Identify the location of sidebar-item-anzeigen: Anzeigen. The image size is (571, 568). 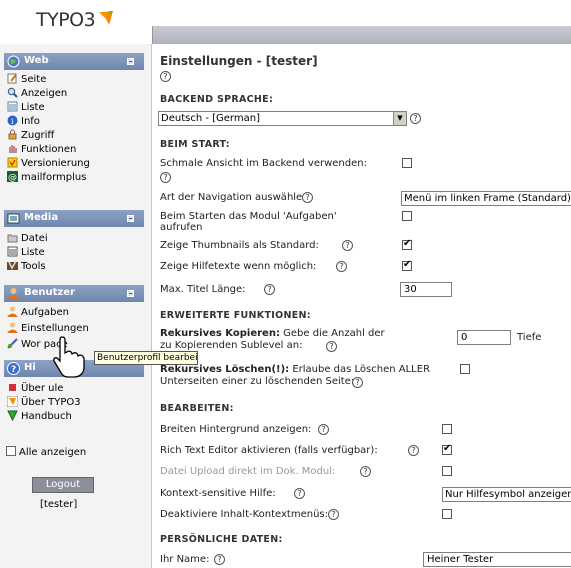
(37, 93).